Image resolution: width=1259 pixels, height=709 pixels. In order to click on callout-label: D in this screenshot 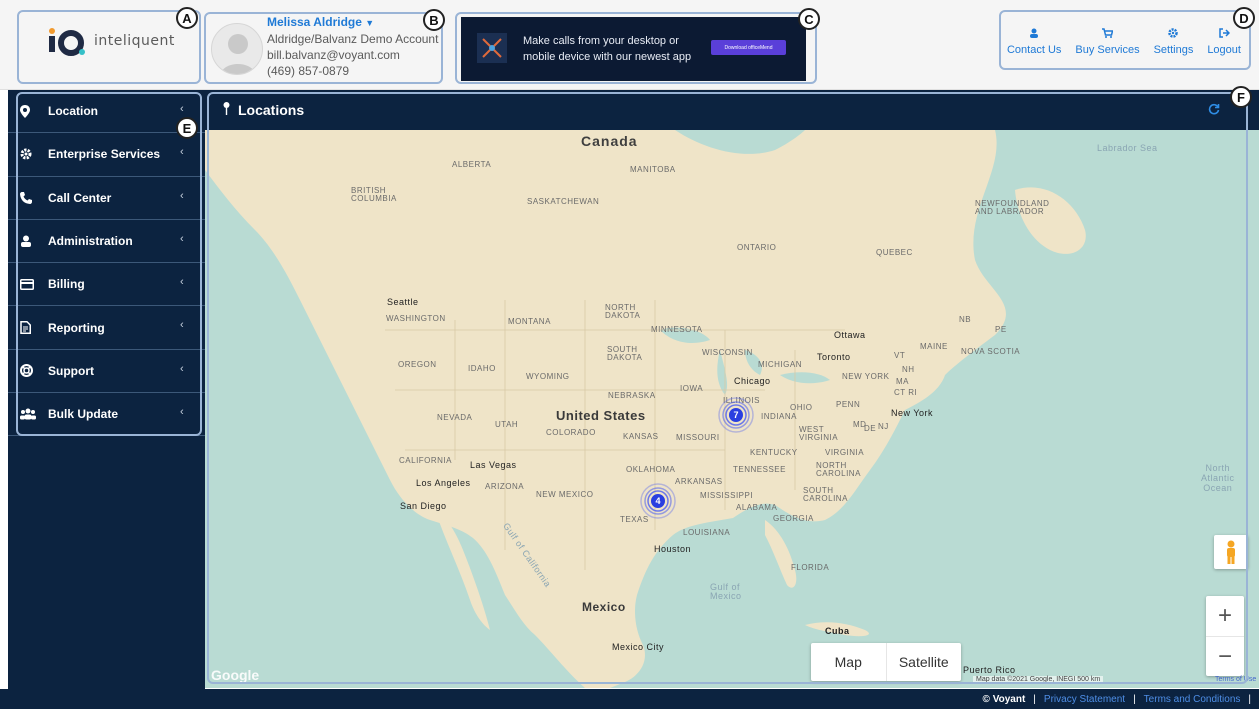, I will do `click(1244, 18)`.